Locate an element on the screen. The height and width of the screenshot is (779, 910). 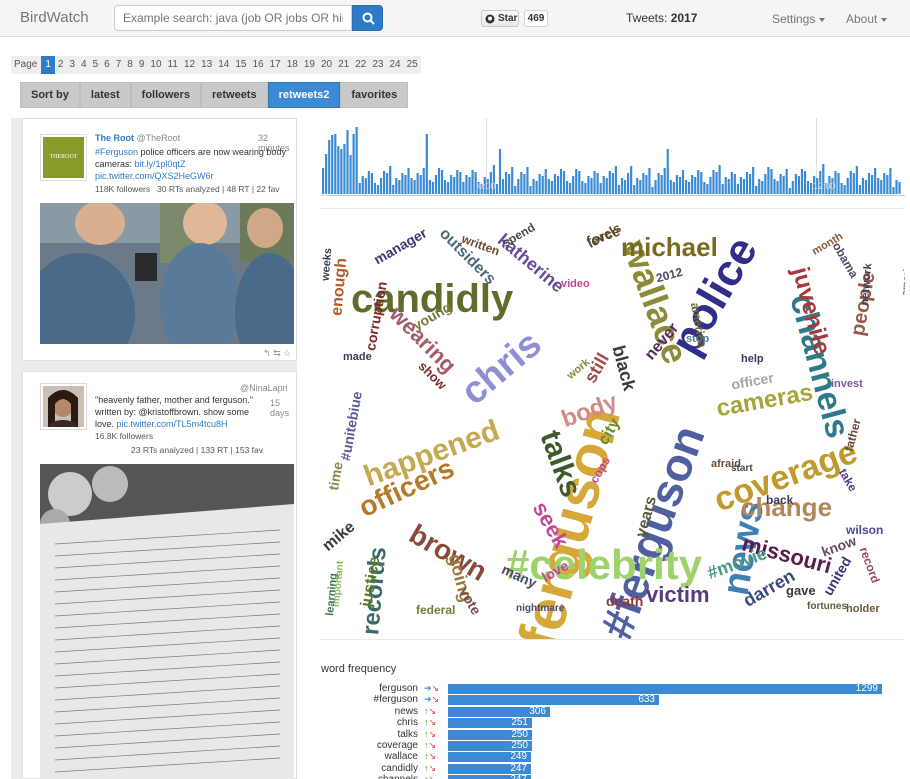
cloud-word: important is located at coordinates (338, 584).